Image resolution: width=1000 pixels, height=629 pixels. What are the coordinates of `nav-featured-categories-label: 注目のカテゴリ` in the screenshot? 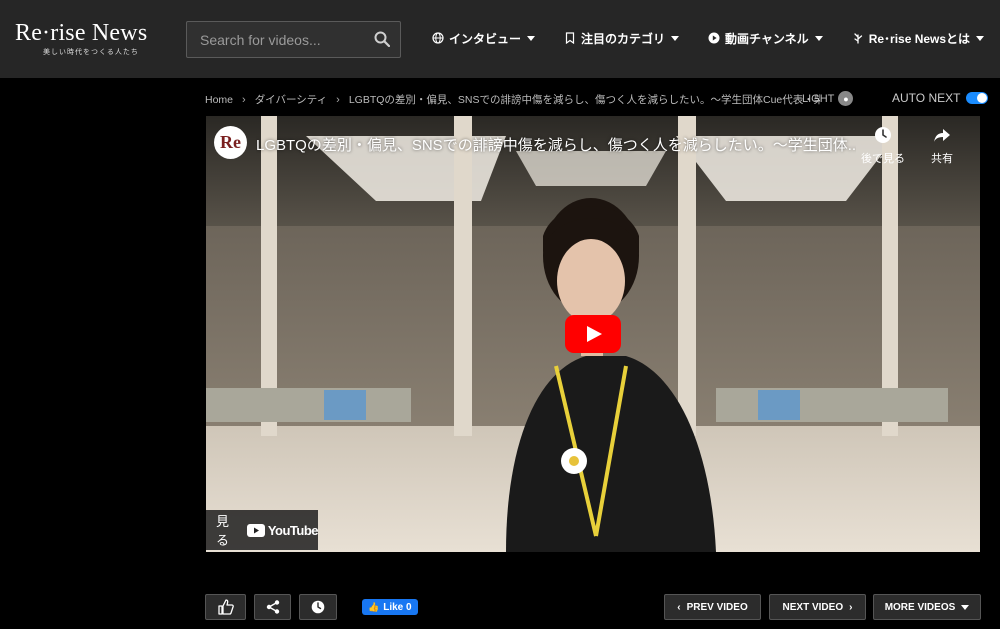 It's located at (623, 38).